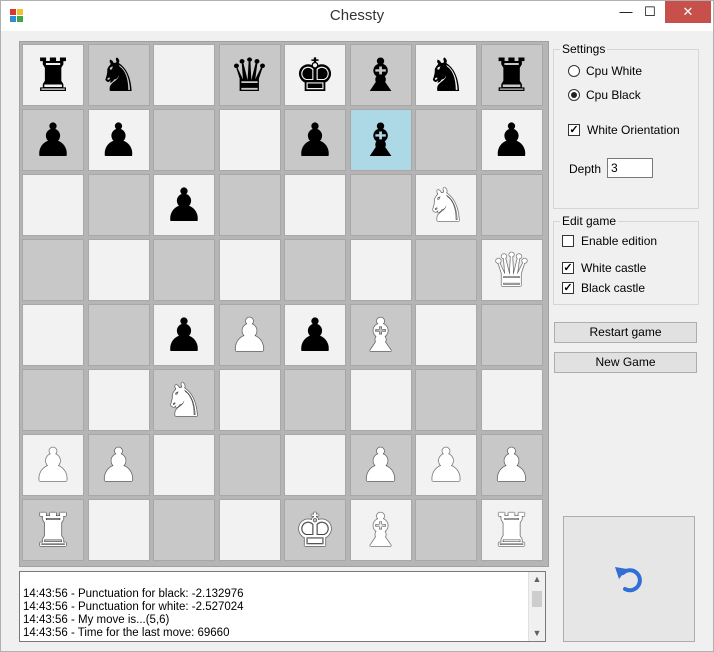 This screenshot has width=714, height=652. What do you see at coordinates (249, 75) in the screenshot?
I see `black-queen-square: ♛` at bounding box center [249, 75].